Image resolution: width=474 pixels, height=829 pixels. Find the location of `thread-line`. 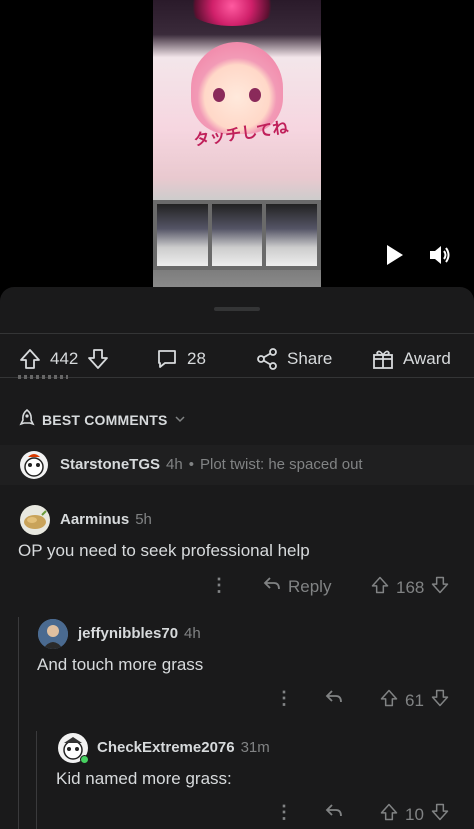

thread-line is located at coordinates (18, 723).